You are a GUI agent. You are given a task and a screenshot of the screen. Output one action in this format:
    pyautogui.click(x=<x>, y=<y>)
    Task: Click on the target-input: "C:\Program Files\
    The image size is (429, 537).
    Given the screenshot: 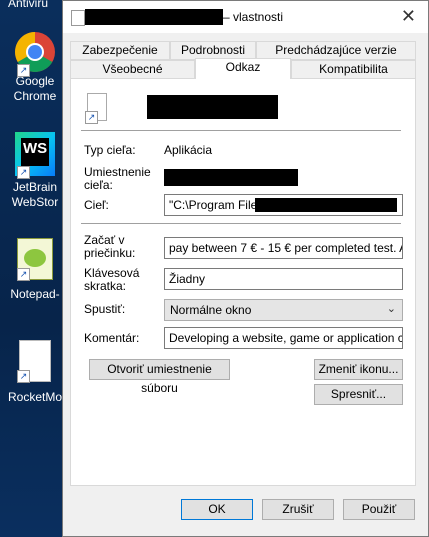 What is the action you would take?
    pyautogui.click(x=283, y=205)
    